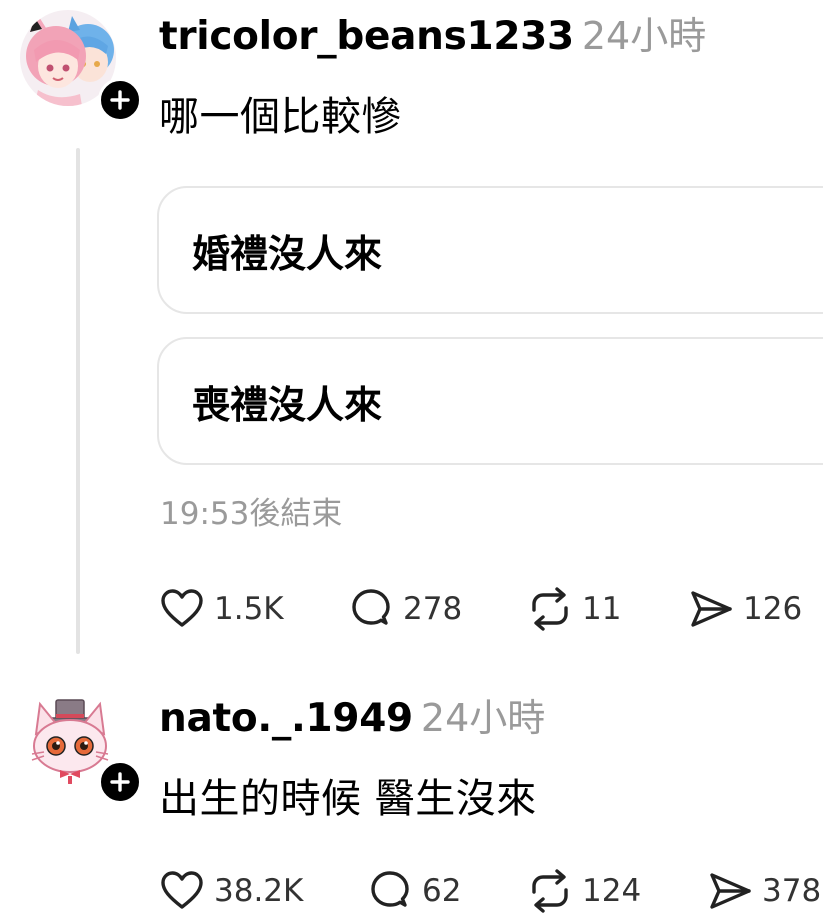  What do you see at coordinates (249, 608) in the screenshot?
I see `like-count: 1.5K` at bounding box center [249, 608].